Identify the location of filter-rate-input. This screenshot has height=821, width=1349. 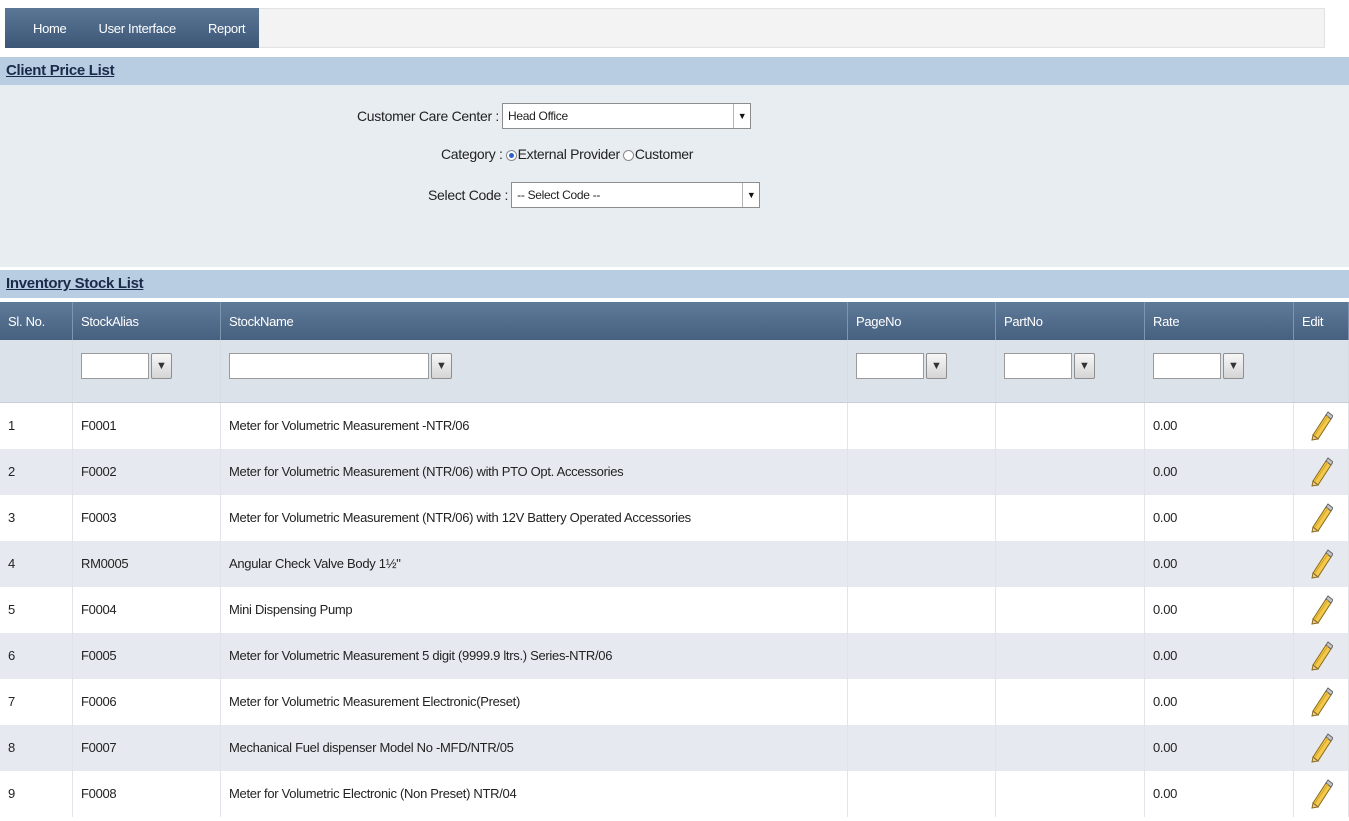
(1187, 366).